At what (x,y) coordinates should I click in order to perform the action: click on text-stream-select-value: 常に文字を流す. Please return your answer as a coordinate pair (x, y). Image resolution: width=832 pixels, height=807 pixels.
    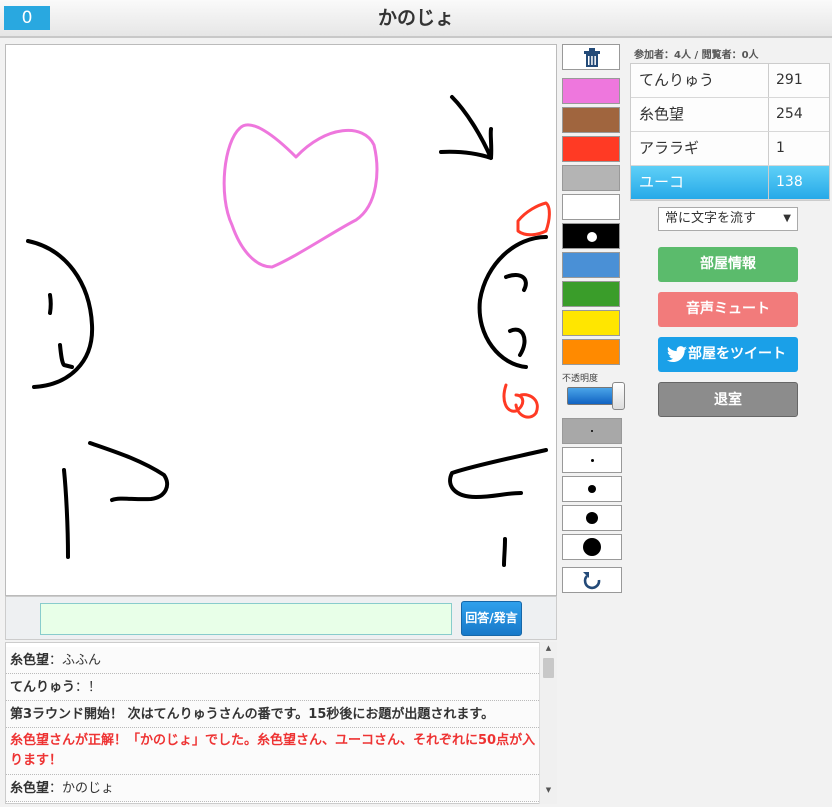
    Looking at the image, I should click on (711, 218).